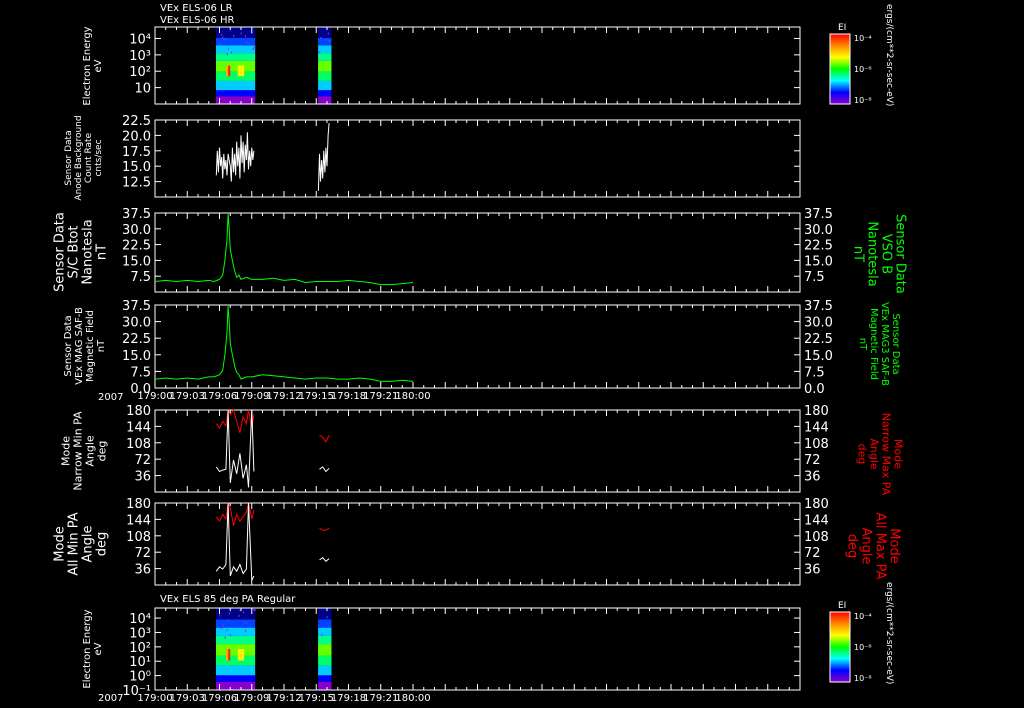 This screenshot has width=1024, height=708. I want to click on mag-frame, so click(477, 346).